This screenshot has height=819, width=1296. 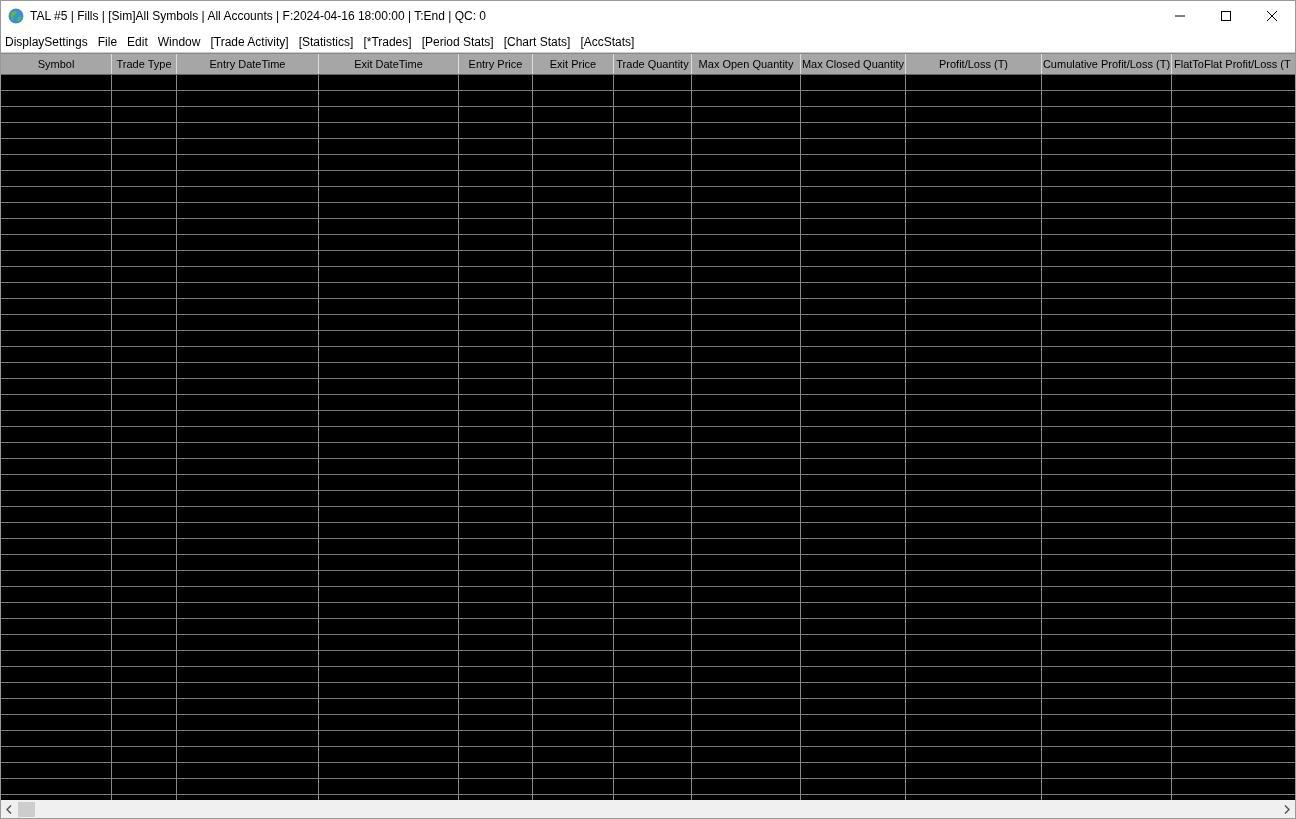 I want to click on scroll-left-icon, so click(x=9, y=809).